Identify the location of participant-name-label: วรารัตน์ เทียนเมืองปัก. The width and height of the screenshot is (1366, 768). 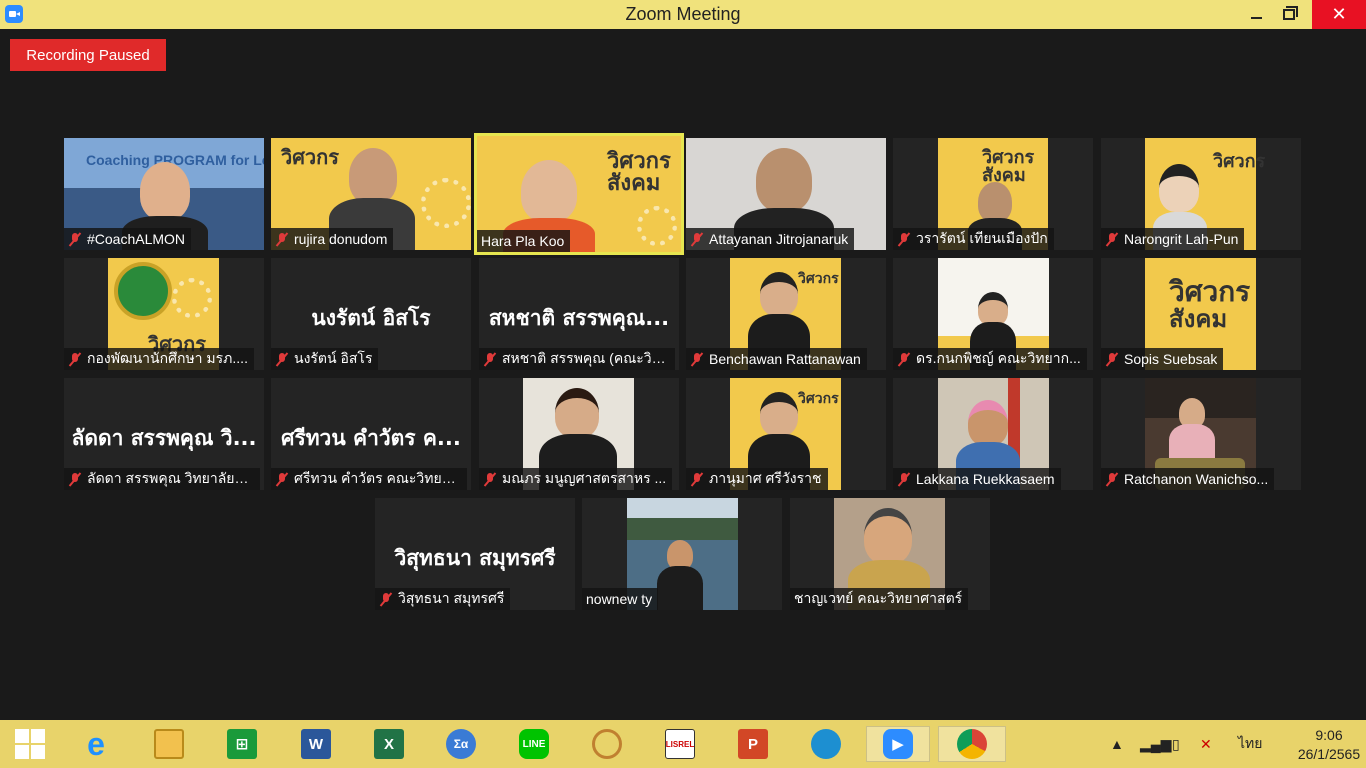
(973, 239).